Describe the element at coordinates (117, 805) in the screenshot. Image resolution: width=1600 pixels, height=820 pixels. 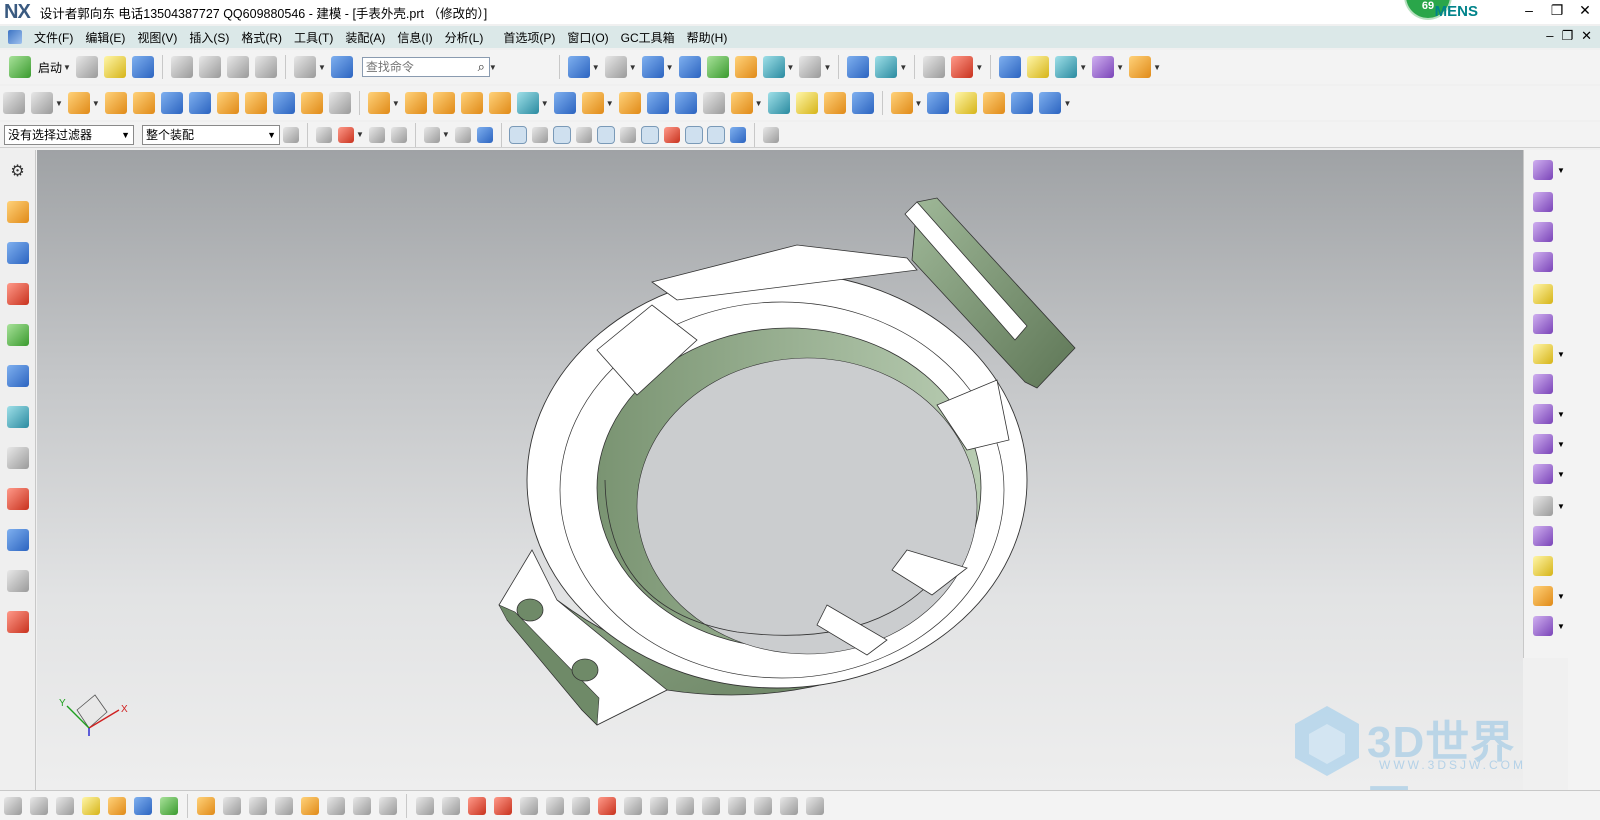
I see `line-icon` at that location.